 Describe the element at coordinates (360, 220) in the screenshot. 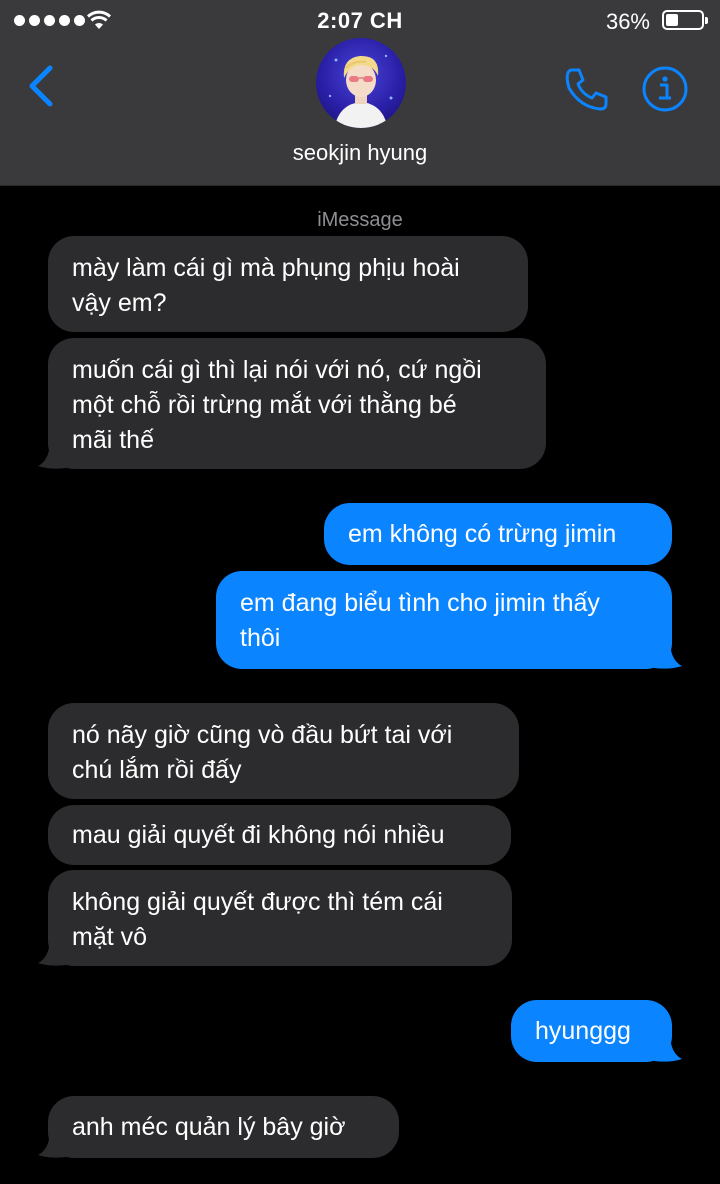

I see `service-label: iMessage` at that location.